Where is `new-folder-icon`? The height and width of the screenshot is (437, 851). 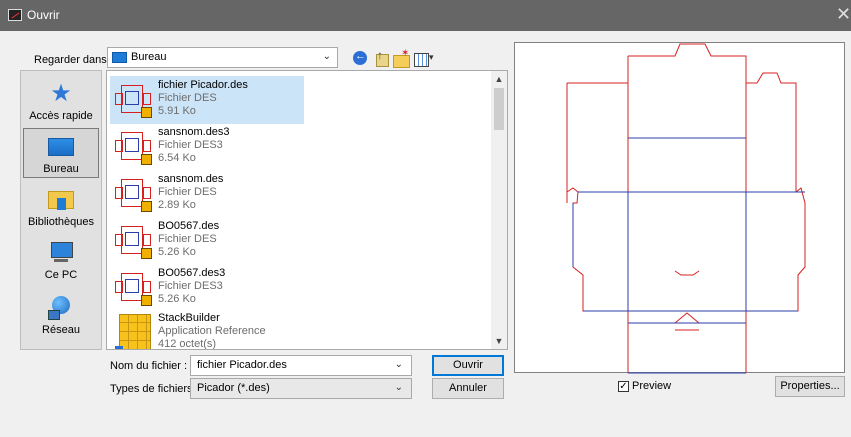
new-folder-icon is located at coordinates (401, 58).